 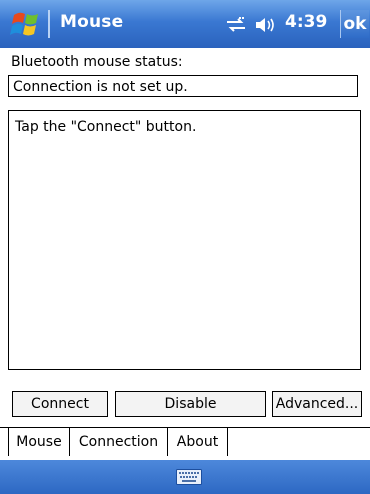 I want to click on tab-about: About, so click(x=198, y=442).